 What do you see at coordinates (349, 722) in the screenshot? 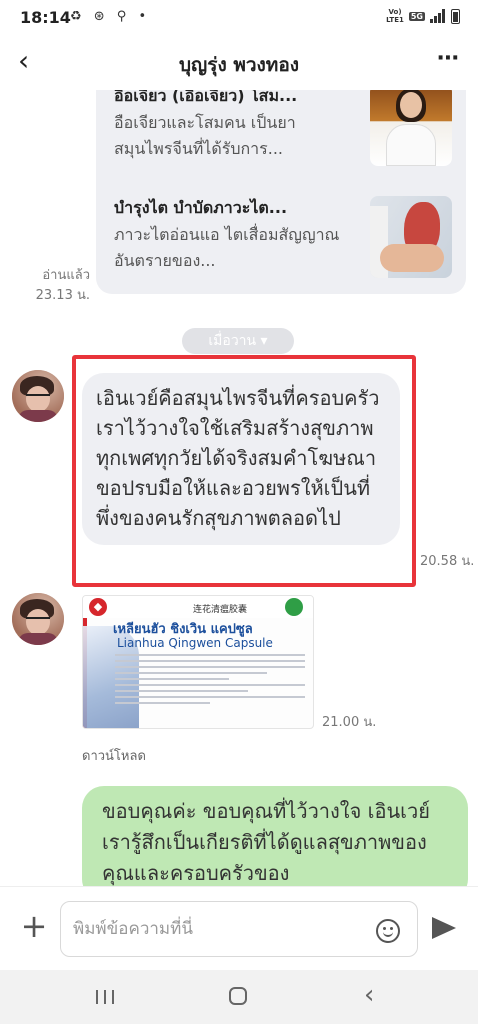
I see `message-time: 21.00 น.` at bounding box center [349, 722].